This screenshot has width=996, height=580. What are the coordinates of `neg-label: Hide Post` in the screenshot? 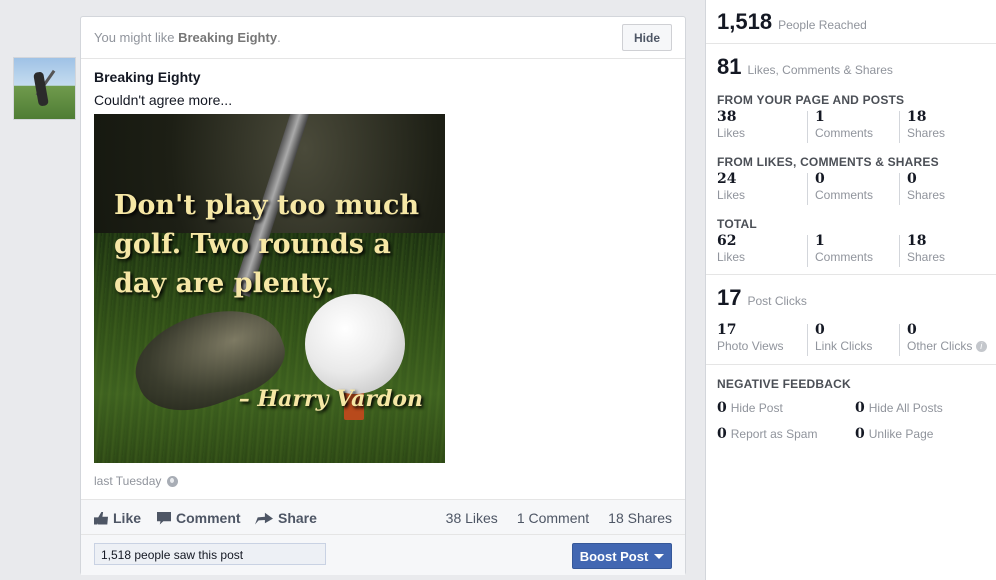 It's located at (756, 408).